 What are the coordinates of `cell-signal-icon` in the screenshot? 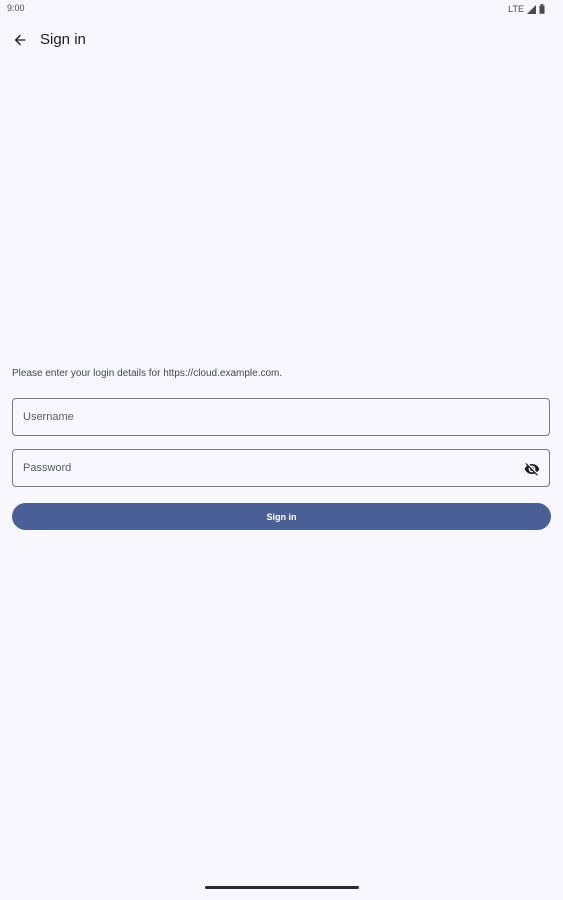 It's located at (531, 9).